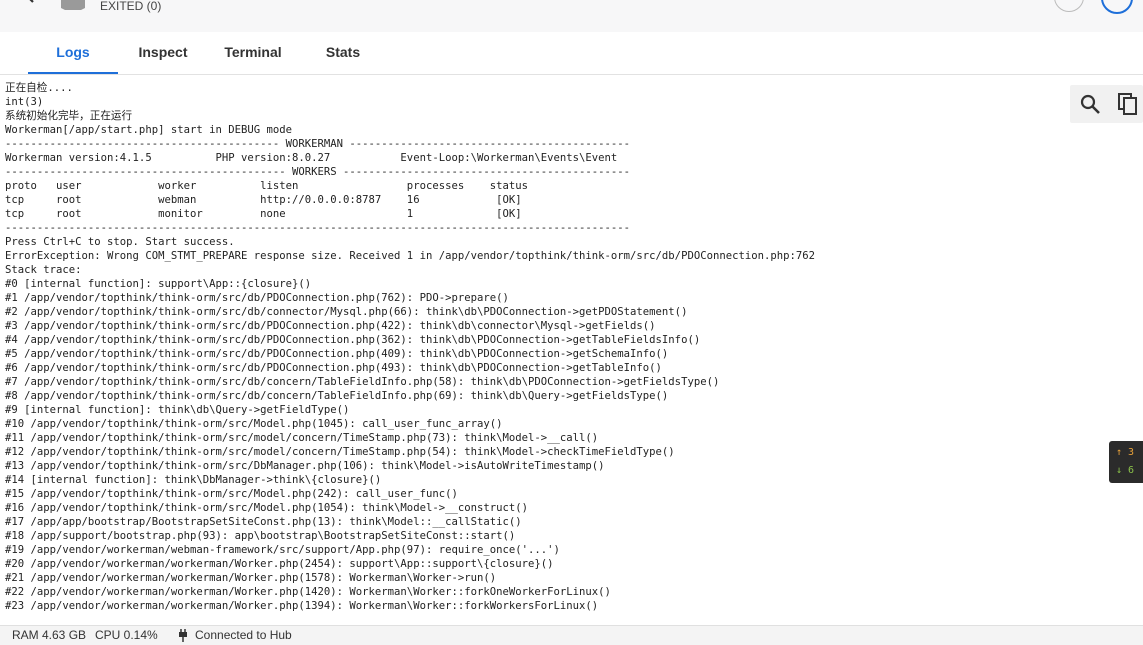  What do you see at coordinates (571, 16) in the screenshot?
I see `container-header: EXITED (0)` at bounding box center [571, 16].